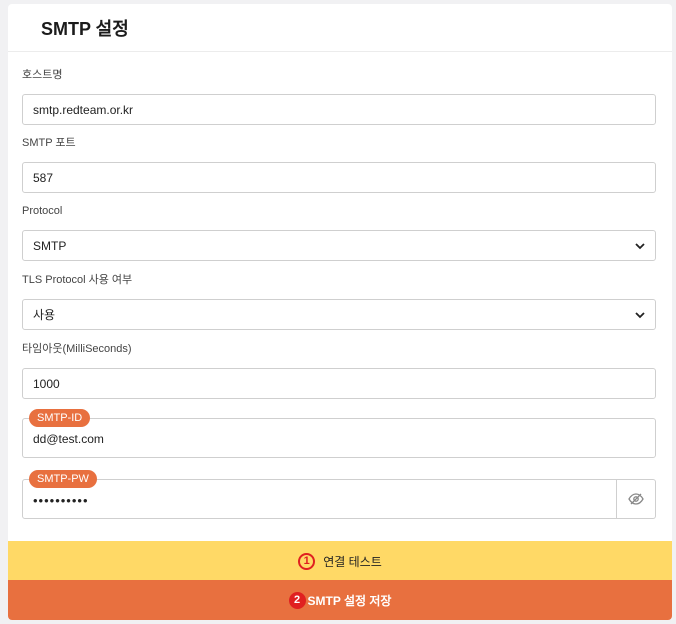  What do you see at coordinates (339, 438) in the screenshot?
I see `smtp-id-input: dd@test.com` at bounding box center [339, 438].